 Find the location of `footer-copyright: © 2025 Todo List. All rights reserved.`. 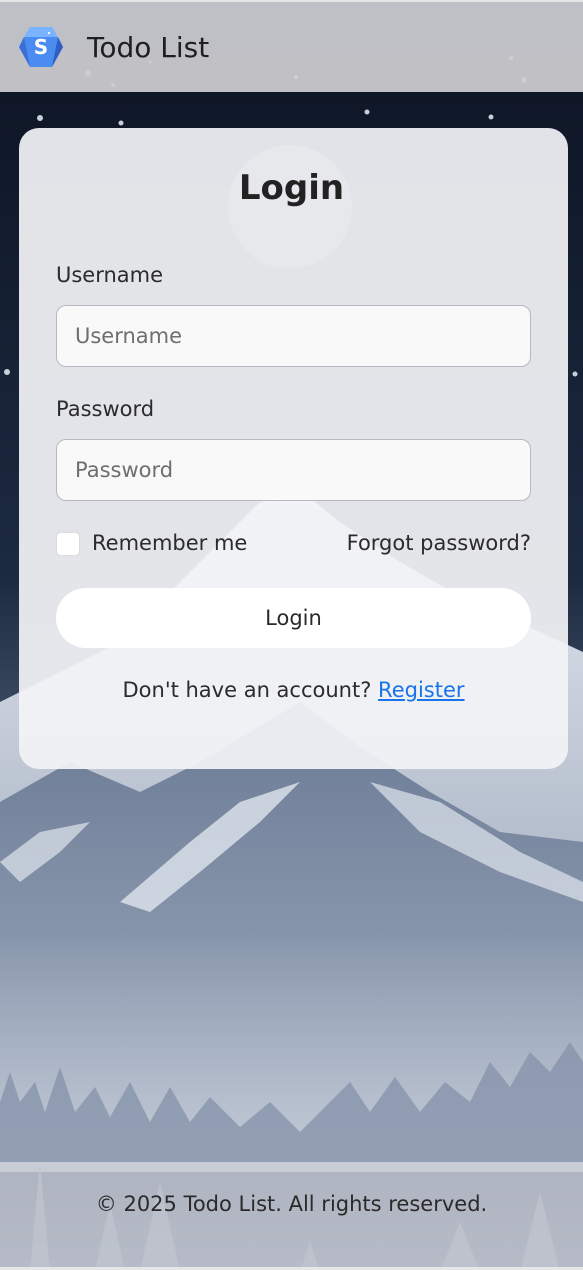

footer-copyright: © 2025 Todo List. All rights reserved. is located at coordinates (291, 1204).